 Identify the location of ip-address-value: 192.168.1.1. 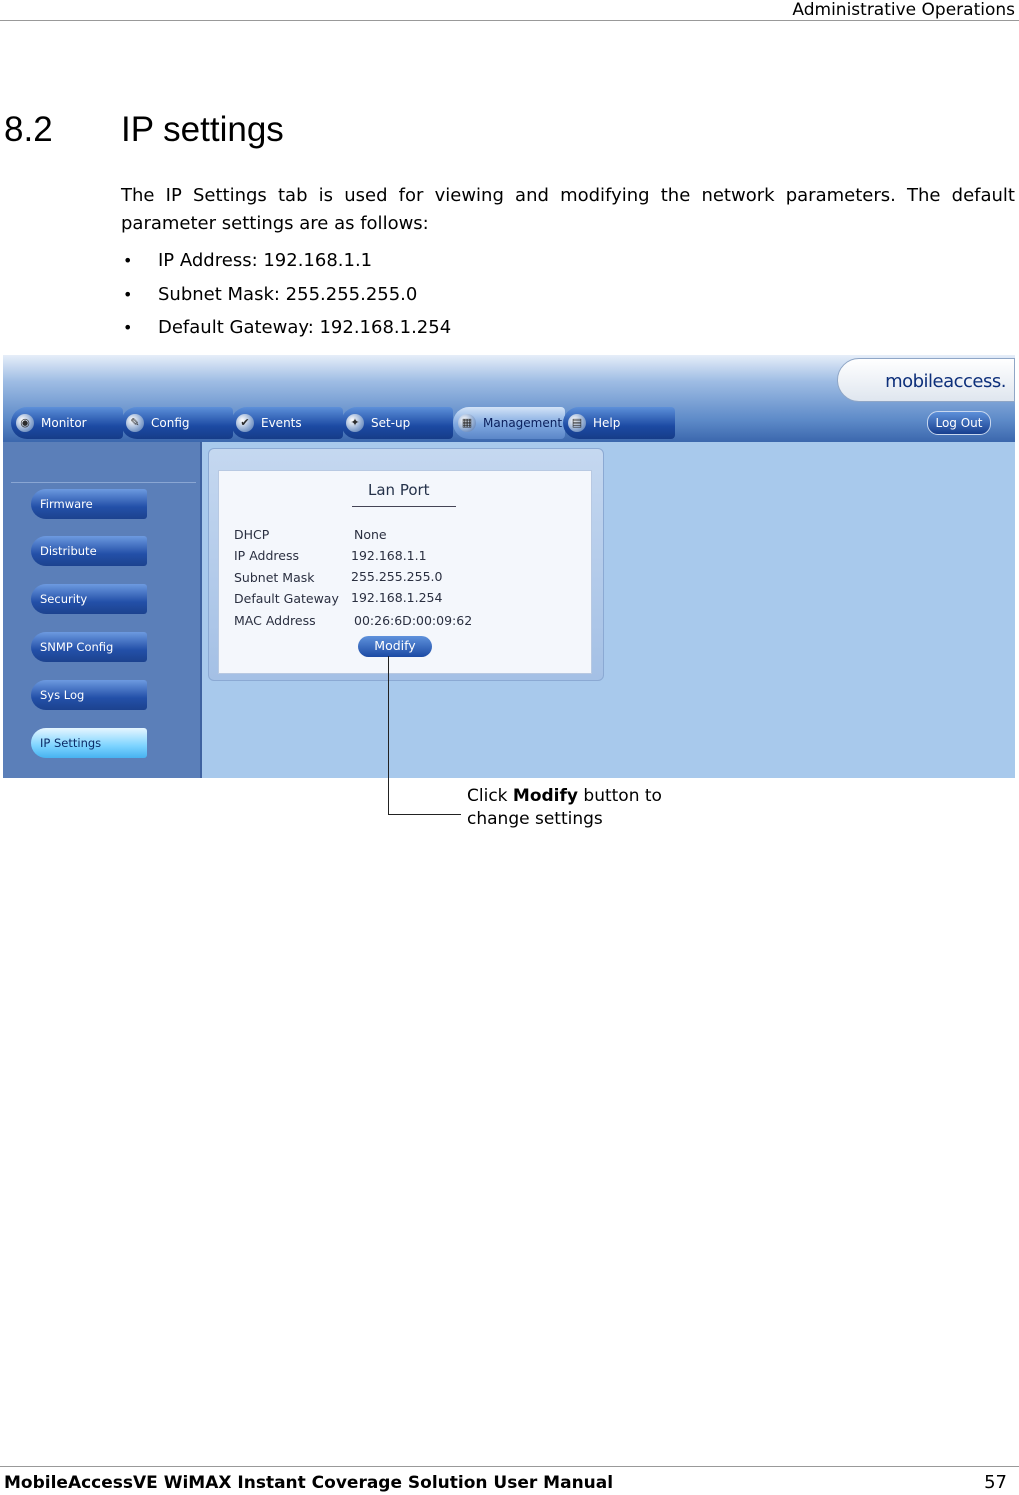
(389, 555).